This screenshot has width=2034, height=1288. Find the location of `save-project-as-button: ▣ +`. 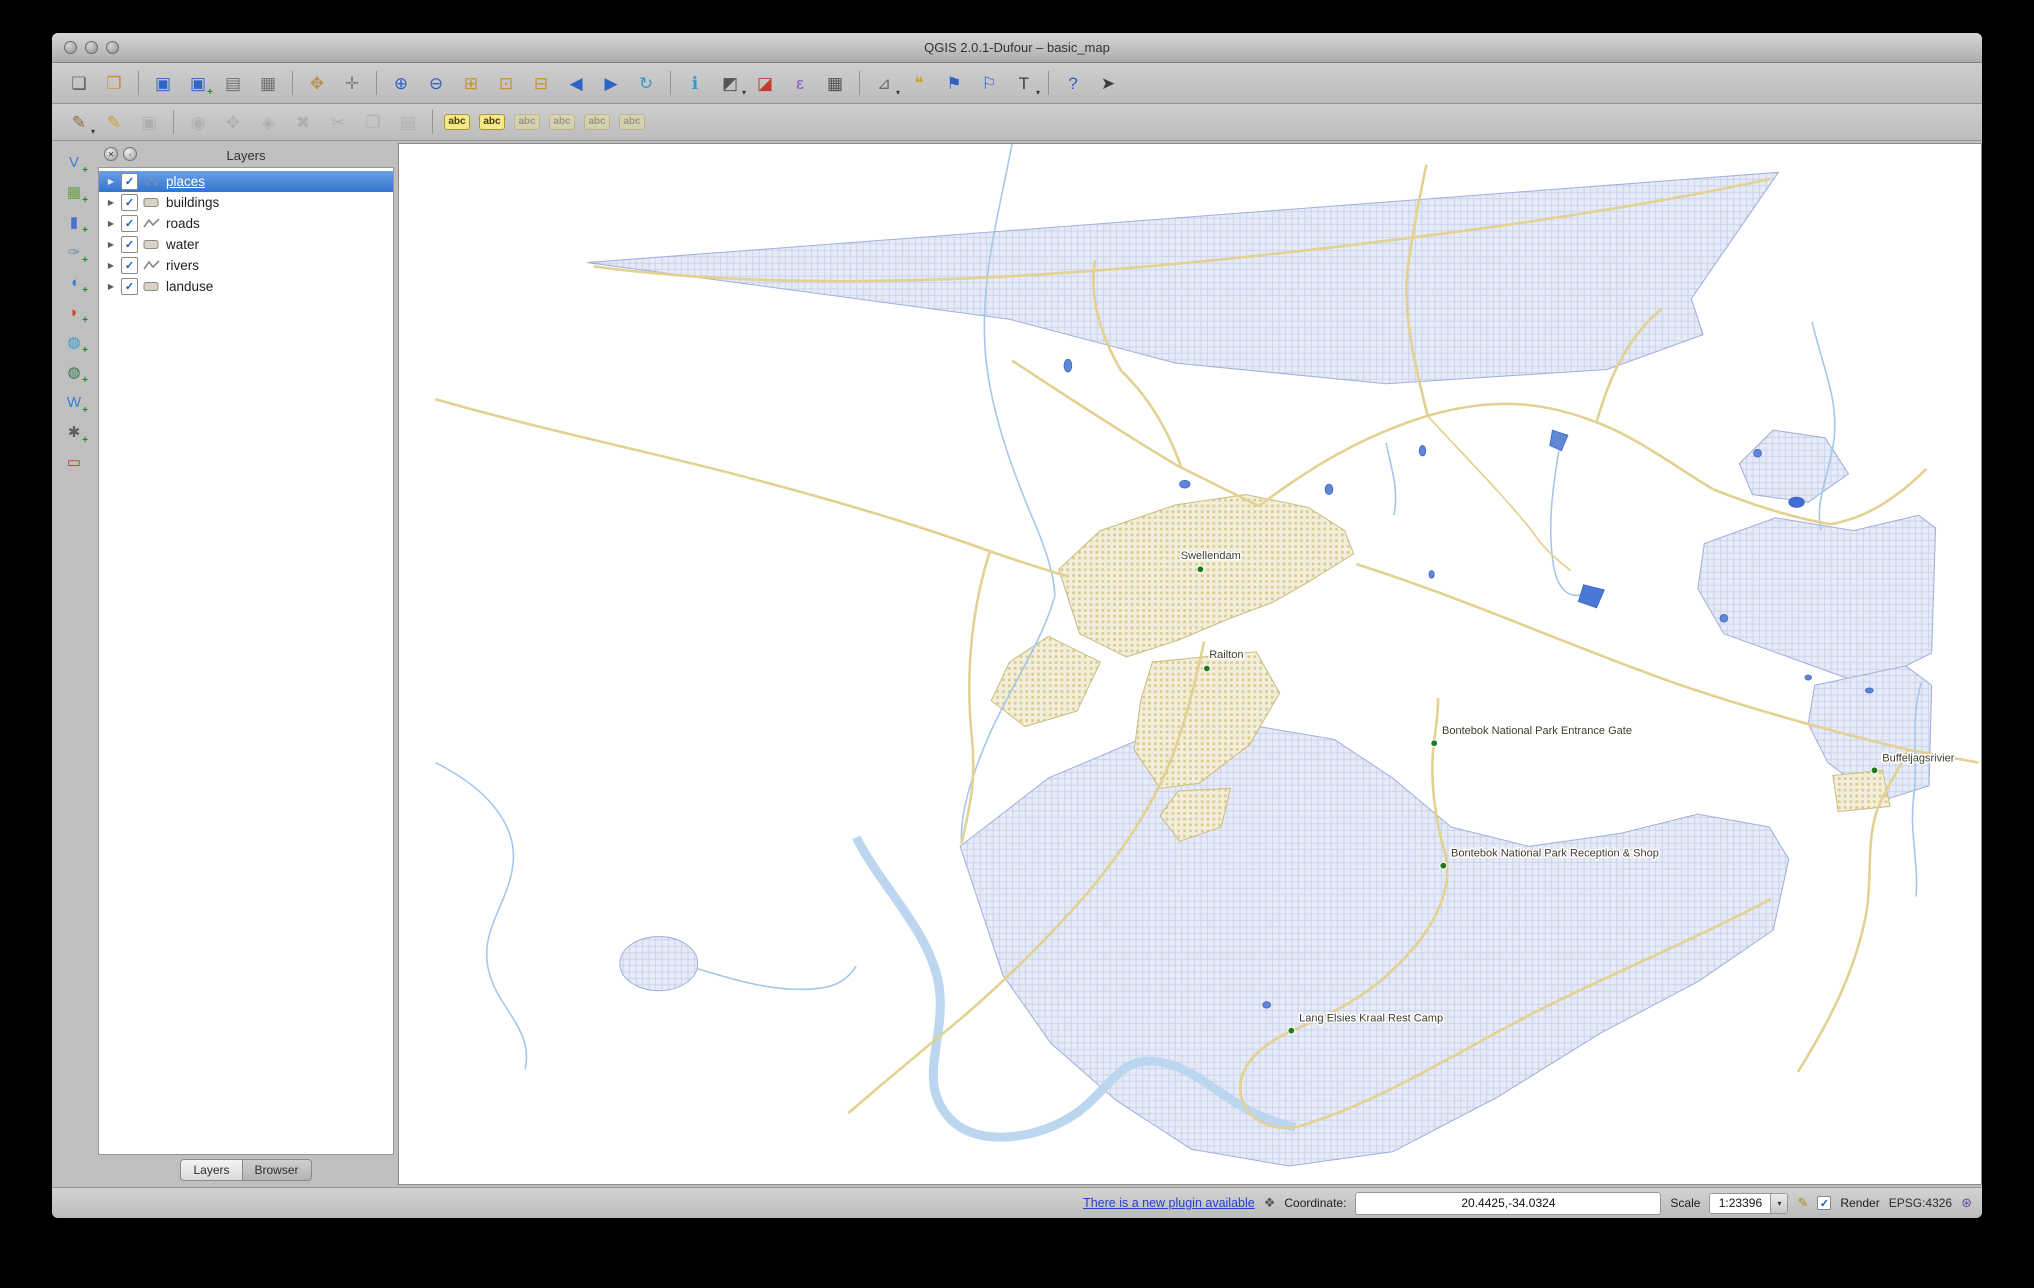

save-project-as-button: ▣ + is located at coordinates (198, 83).